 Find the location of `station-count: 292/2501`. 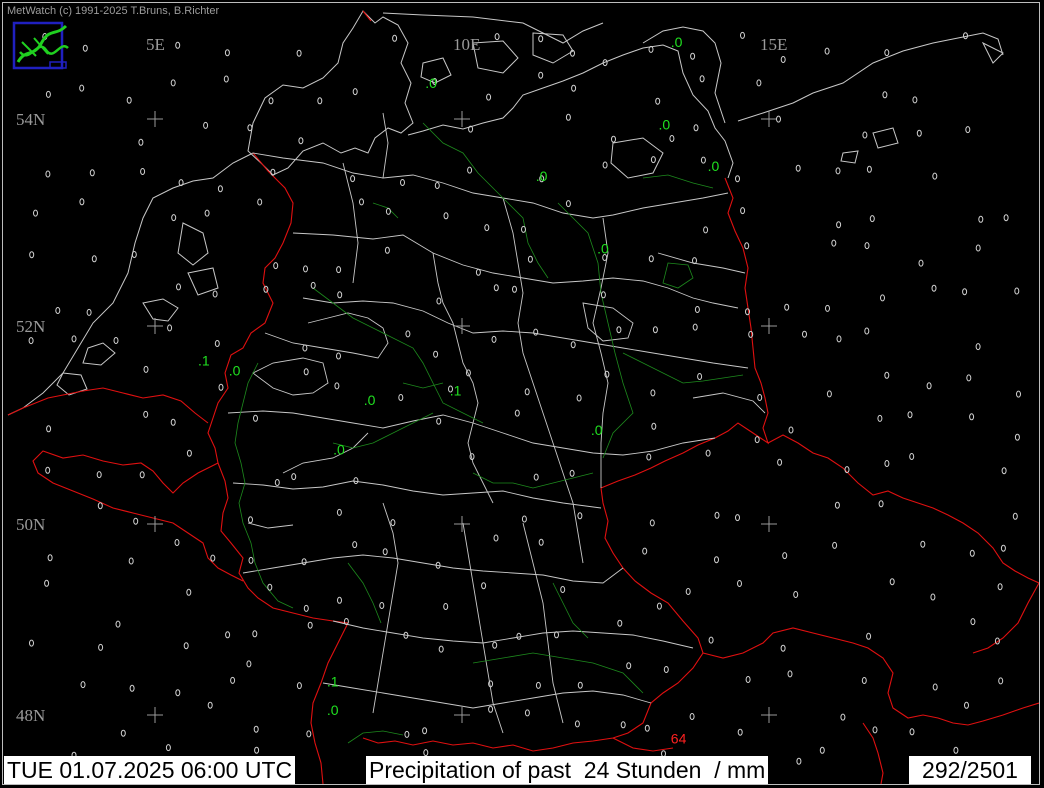

station-count: 292/2501 is located at coordinates (970, 770).